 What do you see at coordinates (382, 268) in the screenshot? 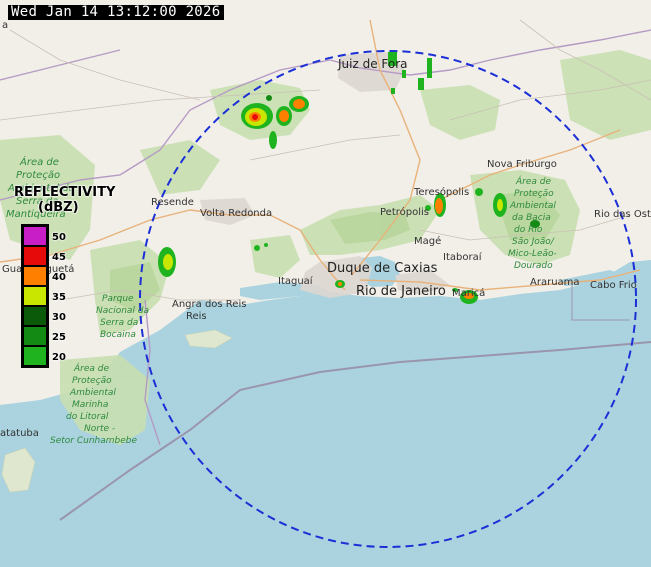
I see `label-duque-de-caxias: Duque de Caxias` at bounding box center [382, 268].